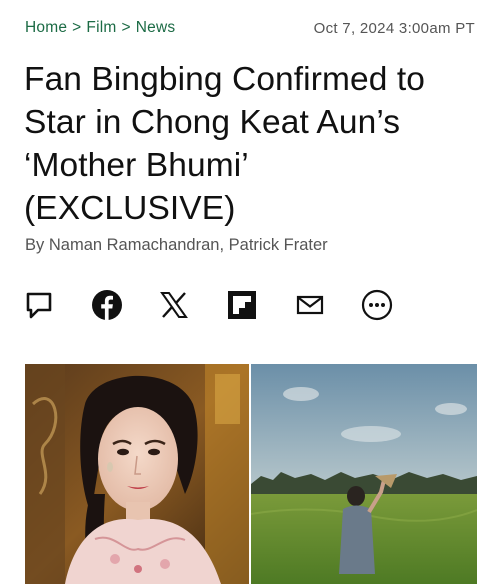 The width and height of the screenshot is (500, 584). Describe the element at coordinates (136, 165) in the screenshot. I see `headline-line: ‘Mother Bhumi’` at that location.